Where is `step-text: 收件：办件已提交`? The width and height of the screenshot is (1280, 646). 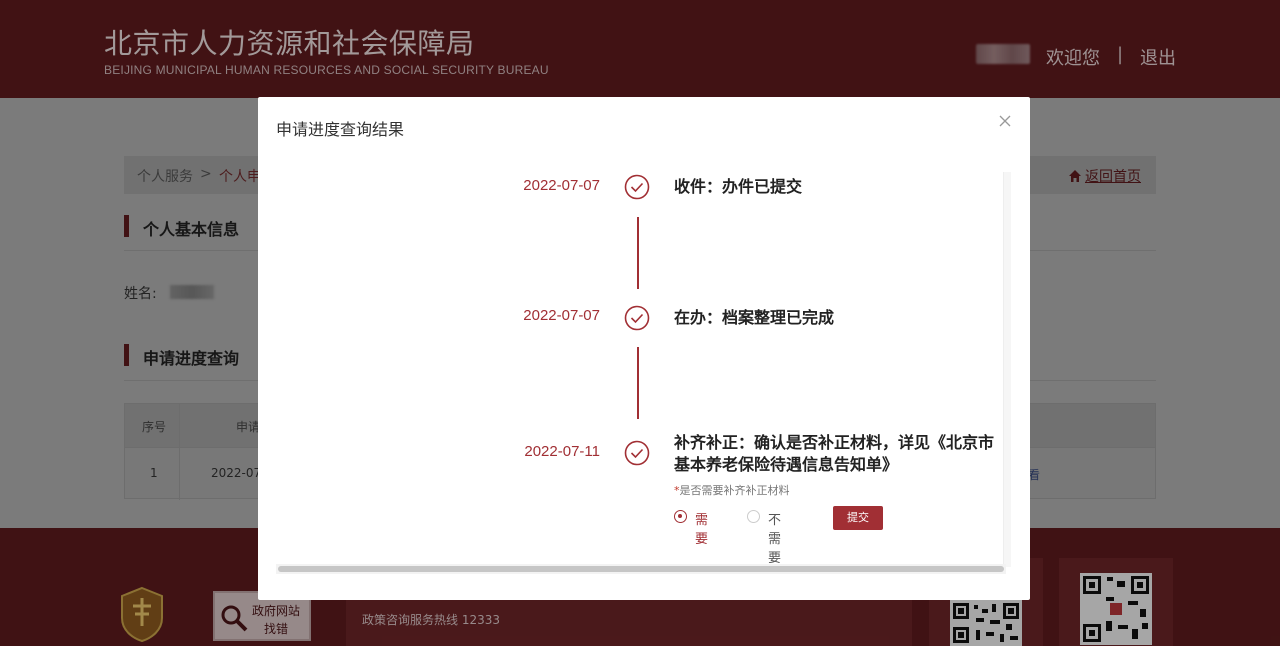 step-text: 收件：办件已提交 is located at coordinates (738, 186).